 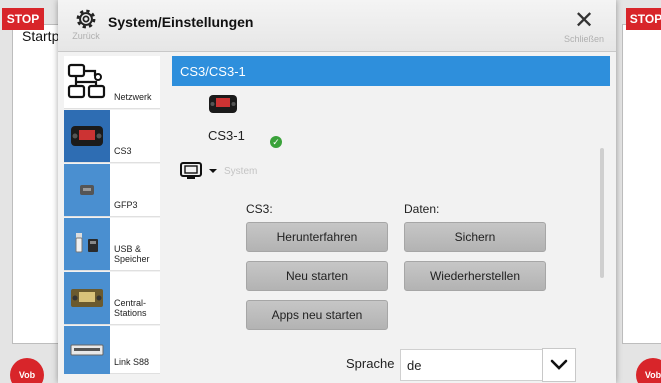 What do you see at coordinates (317, 276) in the screenshot?
I see `restart-button: Neu starten` at bounding box center [317, 276].